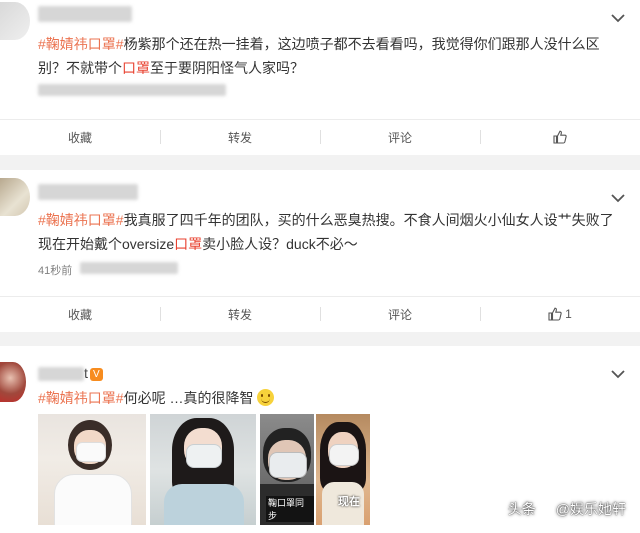 The height and width of the screenshot is (533, 640). I want to click on username-row: tV, so click(70, 373).